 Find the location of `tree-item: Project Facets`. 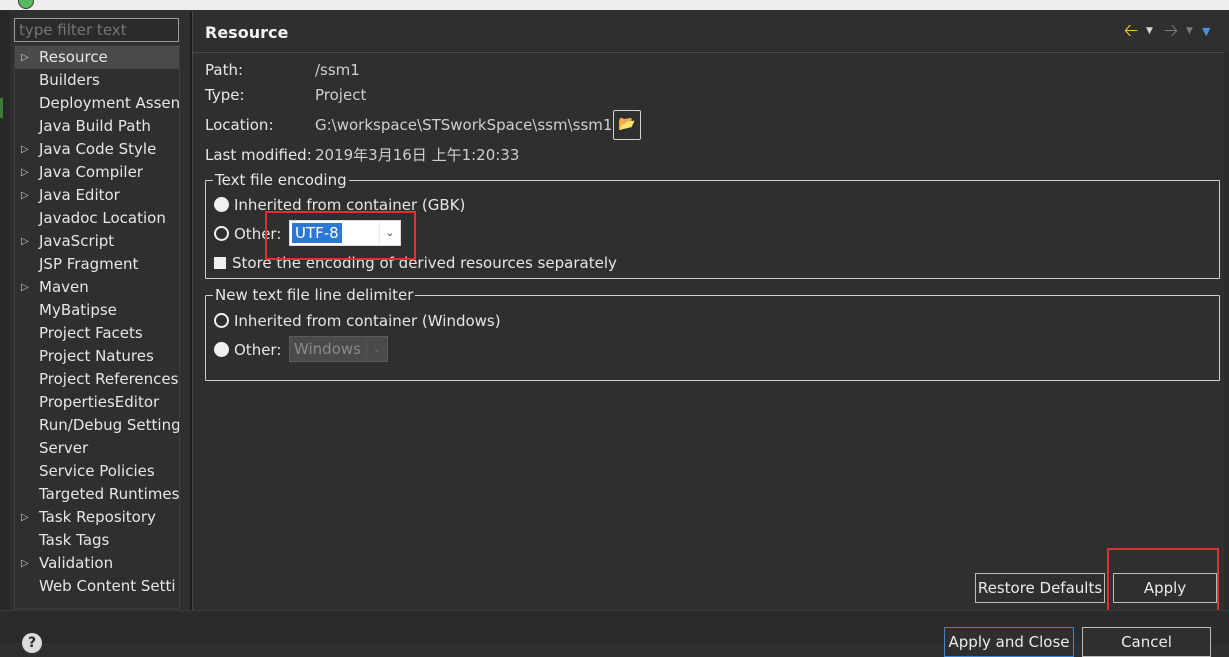

tree-item: Project Facets is located at coordinates (97, 333).